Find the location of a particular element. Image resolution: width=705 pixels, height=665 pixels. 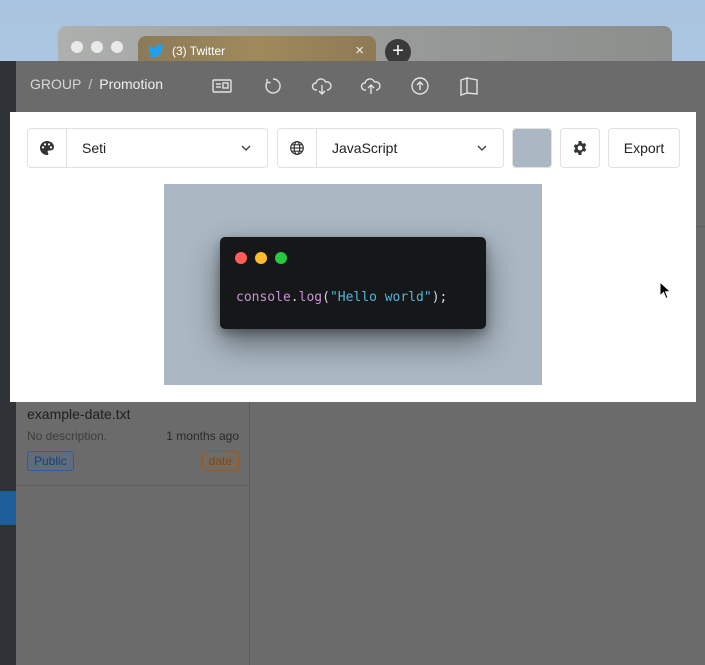

theme-icon-cell is located at coordinates (47, 148).